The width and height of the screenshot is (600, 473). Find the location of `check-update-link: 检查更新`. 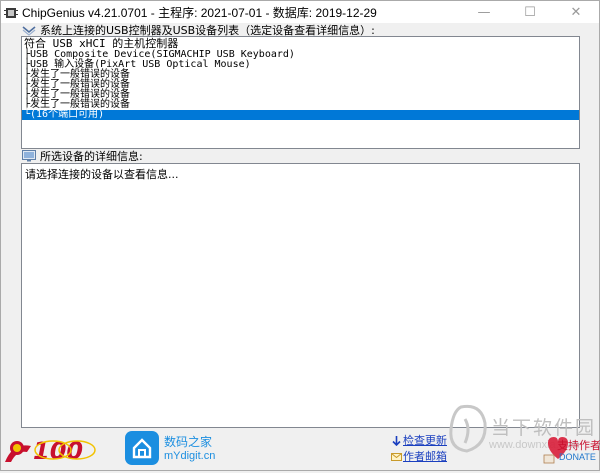

check-update-link: 检查更新 is located at coordinates (419, 440).